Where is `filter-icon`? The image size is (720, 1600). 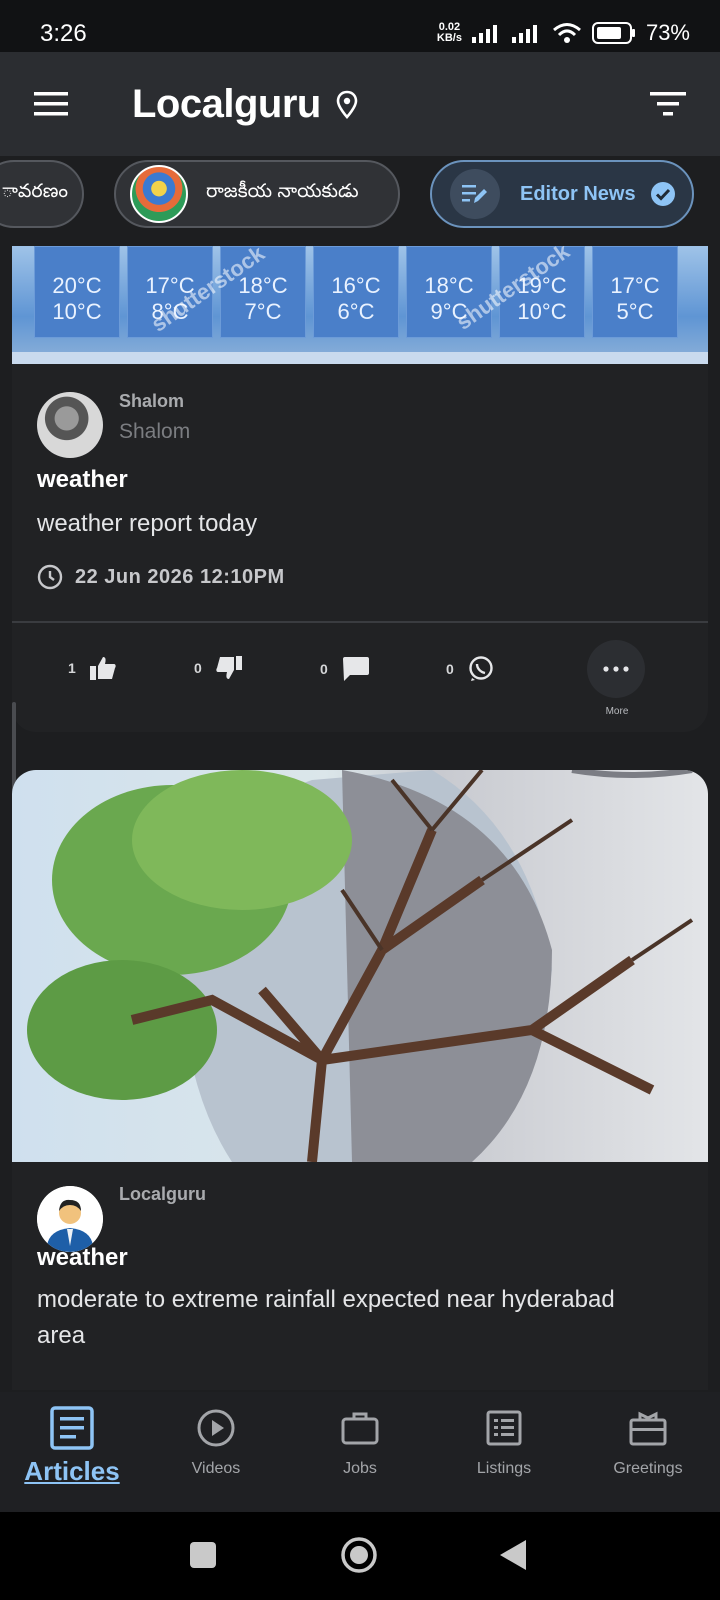 filter-icon is located at coordinates (668, 104).